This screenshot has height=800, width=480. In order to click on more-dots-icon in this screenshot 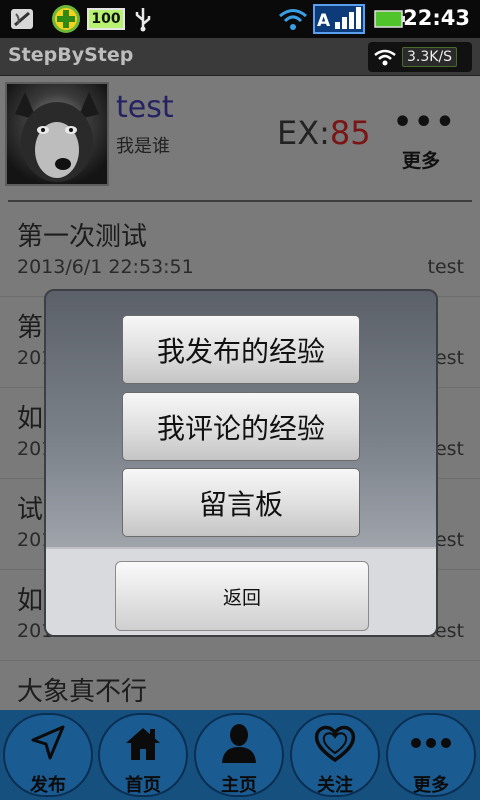, I will do `click(431, 743)`.